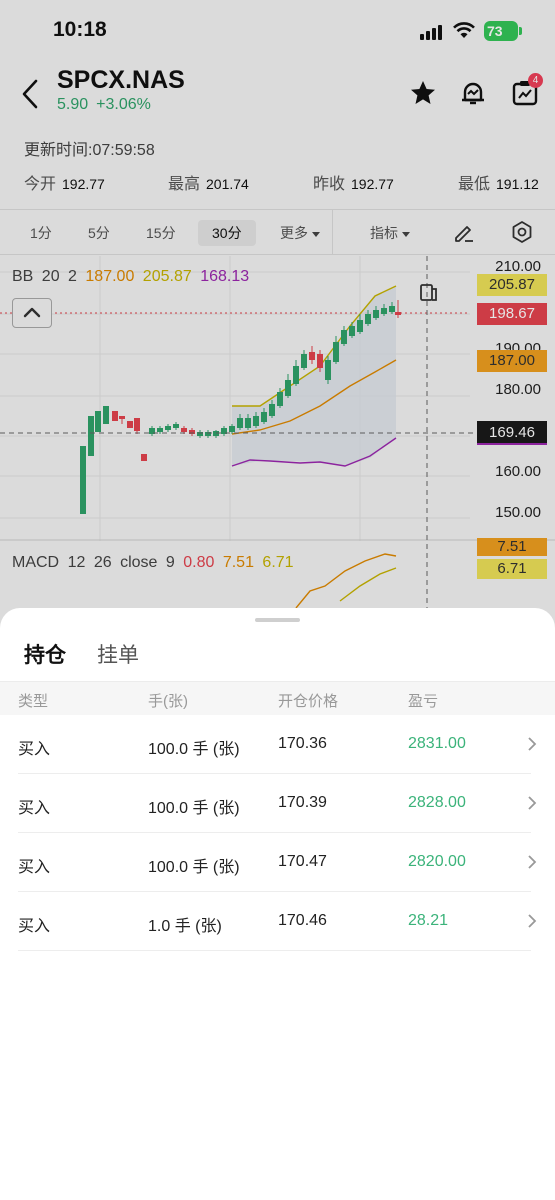  I want to click on col-open-price: 开仓价格, so click(308, 701).